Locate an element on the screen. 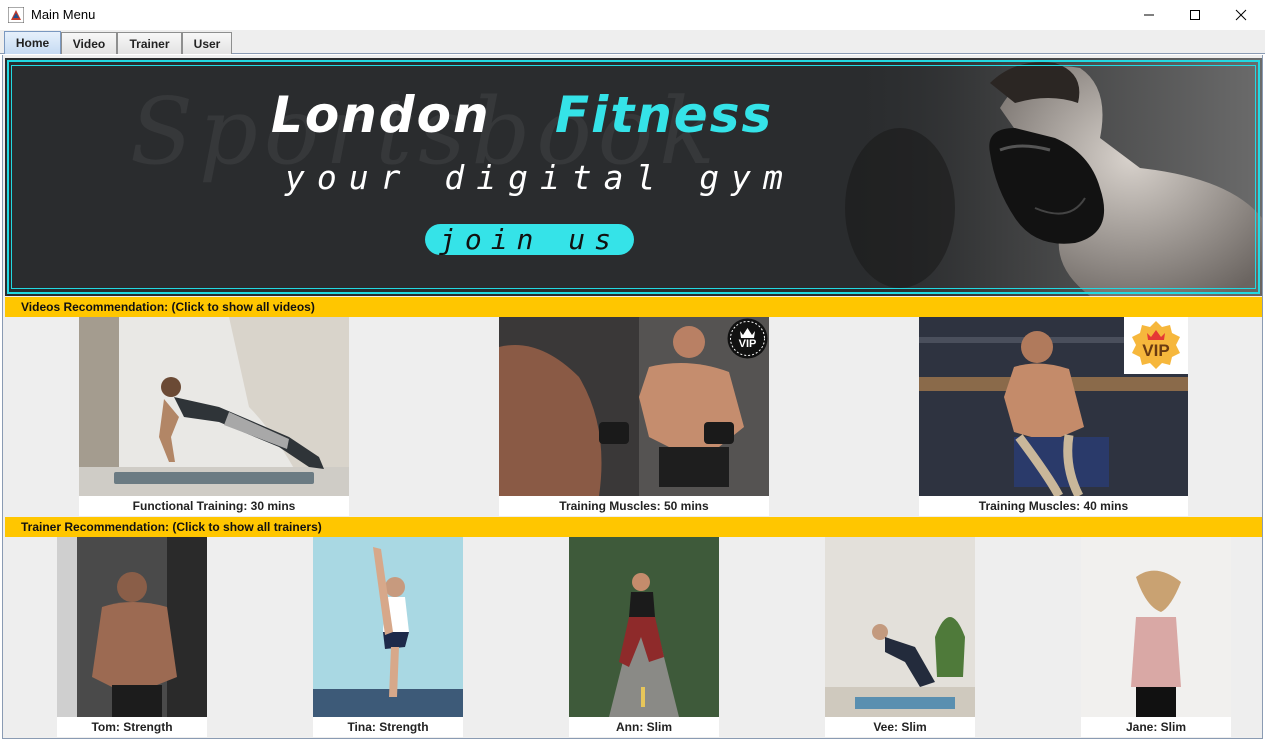 This screenshot has height=741, width=1265. trainer-caption: Jane: Slim is located at coordinates (1156, 727).